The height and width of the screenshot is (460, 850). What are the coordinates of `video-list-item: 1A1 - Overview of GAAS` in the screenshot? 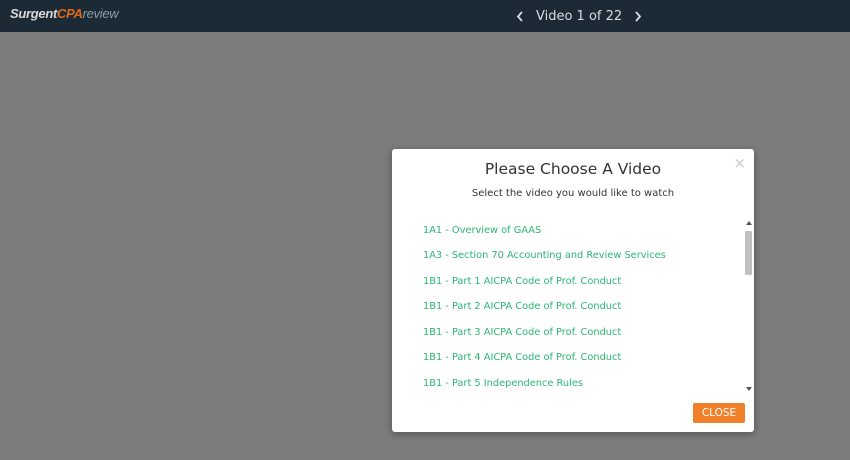 It's located at (482, 230).